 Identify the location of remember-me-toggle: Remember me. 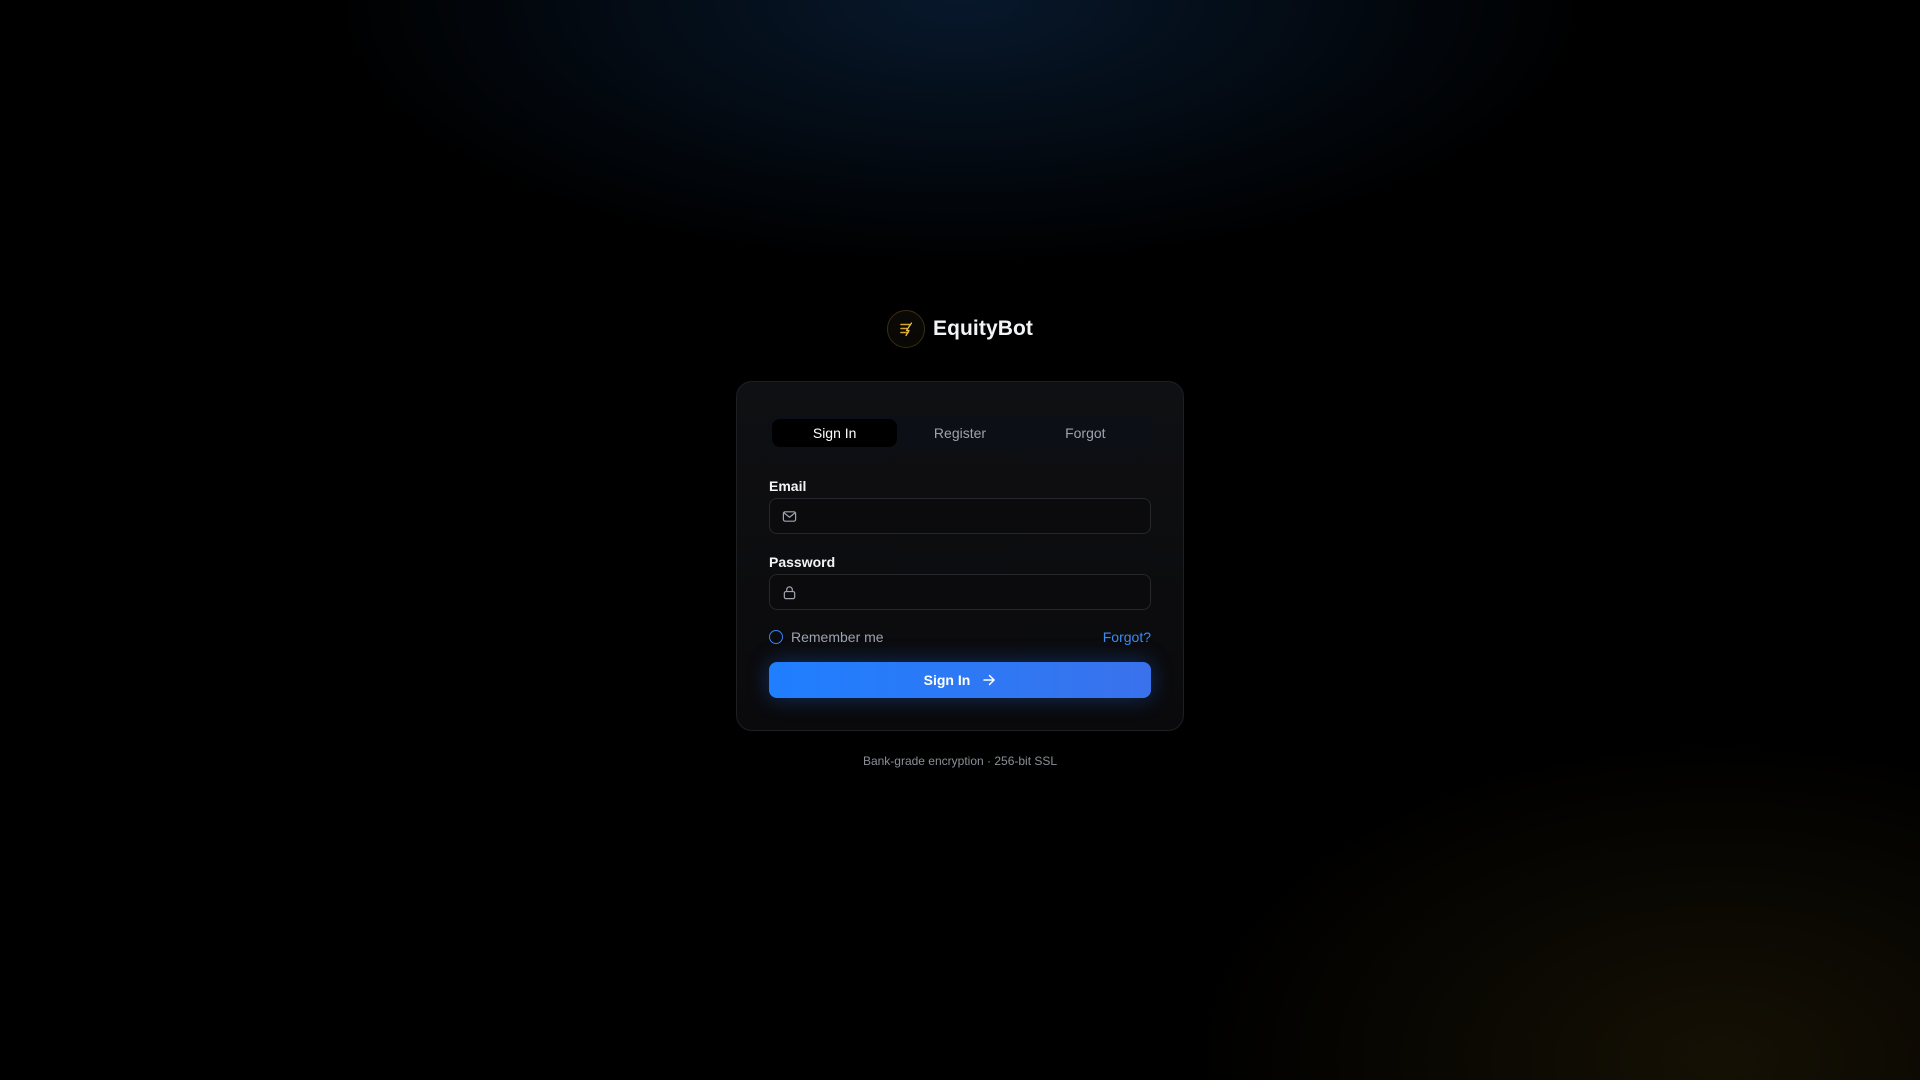
(826, 637).